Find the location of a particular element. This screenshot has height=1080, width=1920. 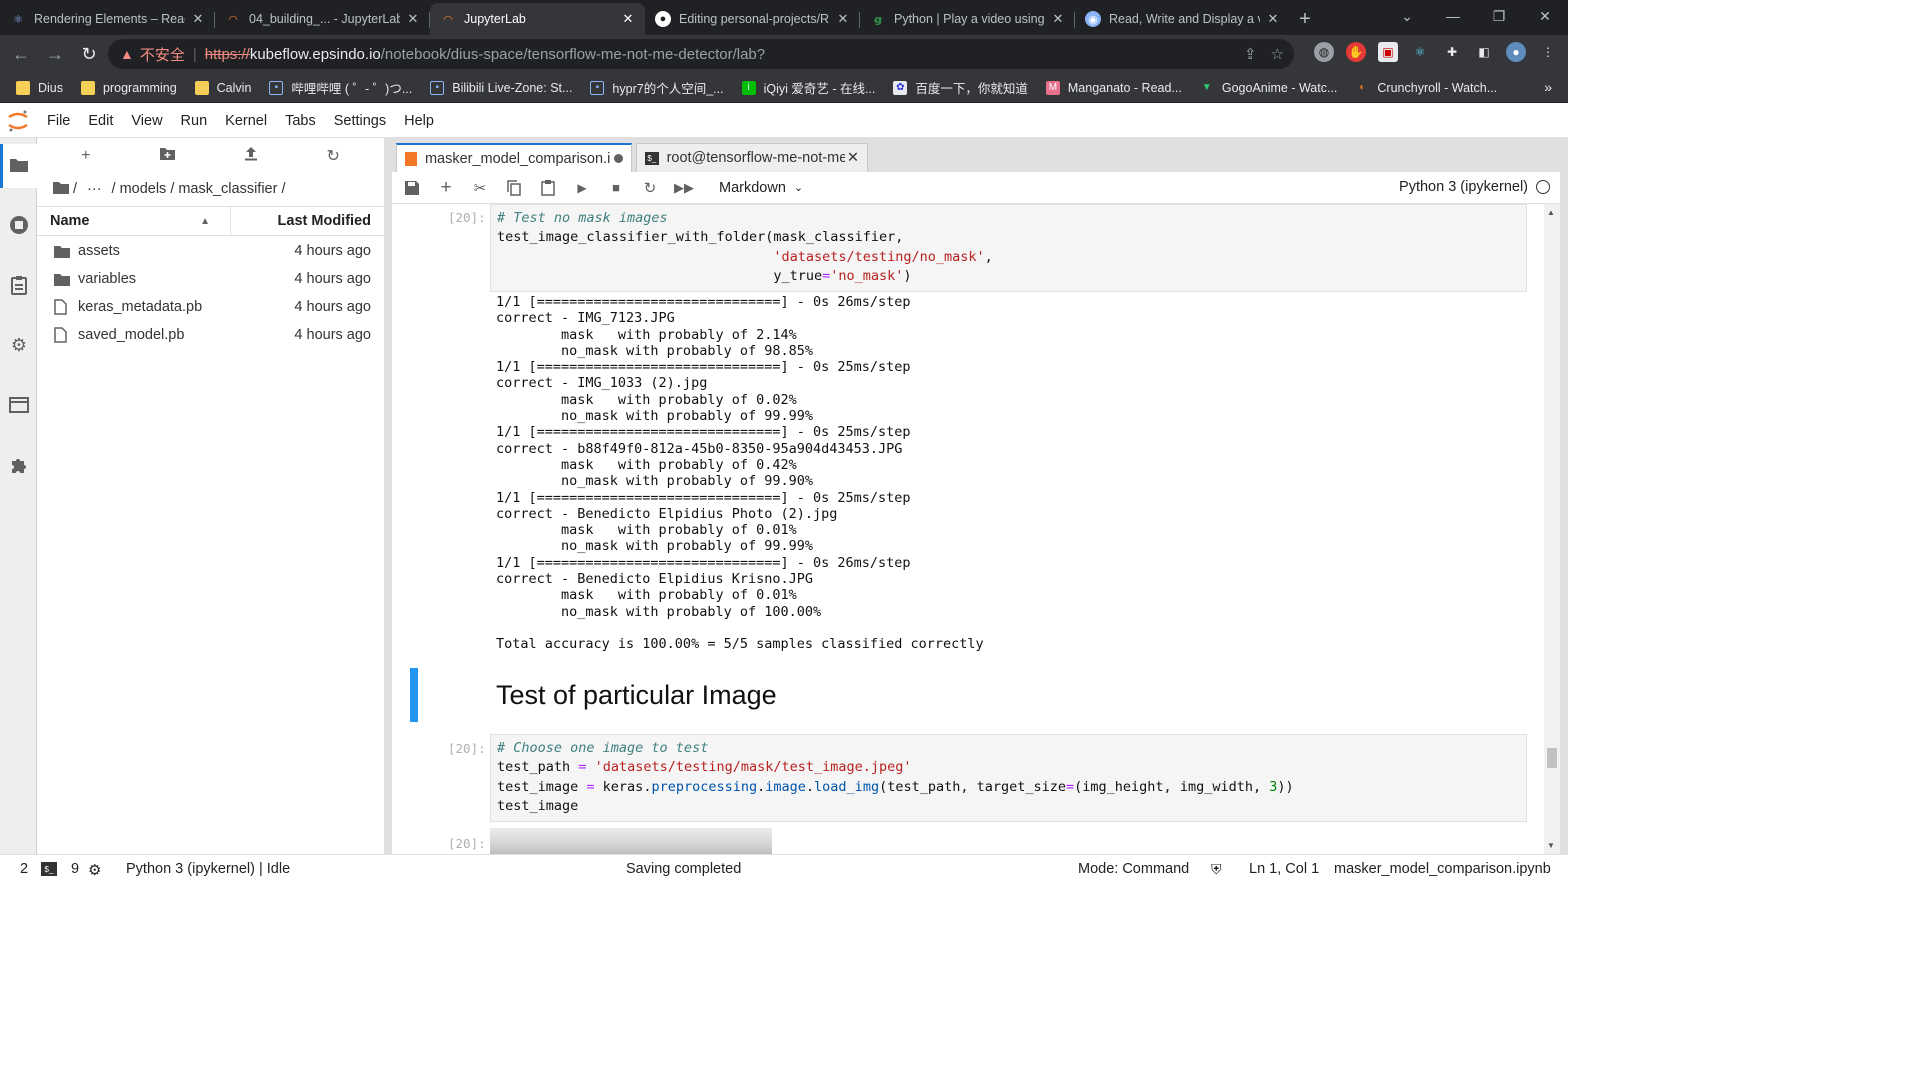

breadcrumb-item: models is located at coordinates (143, 189).